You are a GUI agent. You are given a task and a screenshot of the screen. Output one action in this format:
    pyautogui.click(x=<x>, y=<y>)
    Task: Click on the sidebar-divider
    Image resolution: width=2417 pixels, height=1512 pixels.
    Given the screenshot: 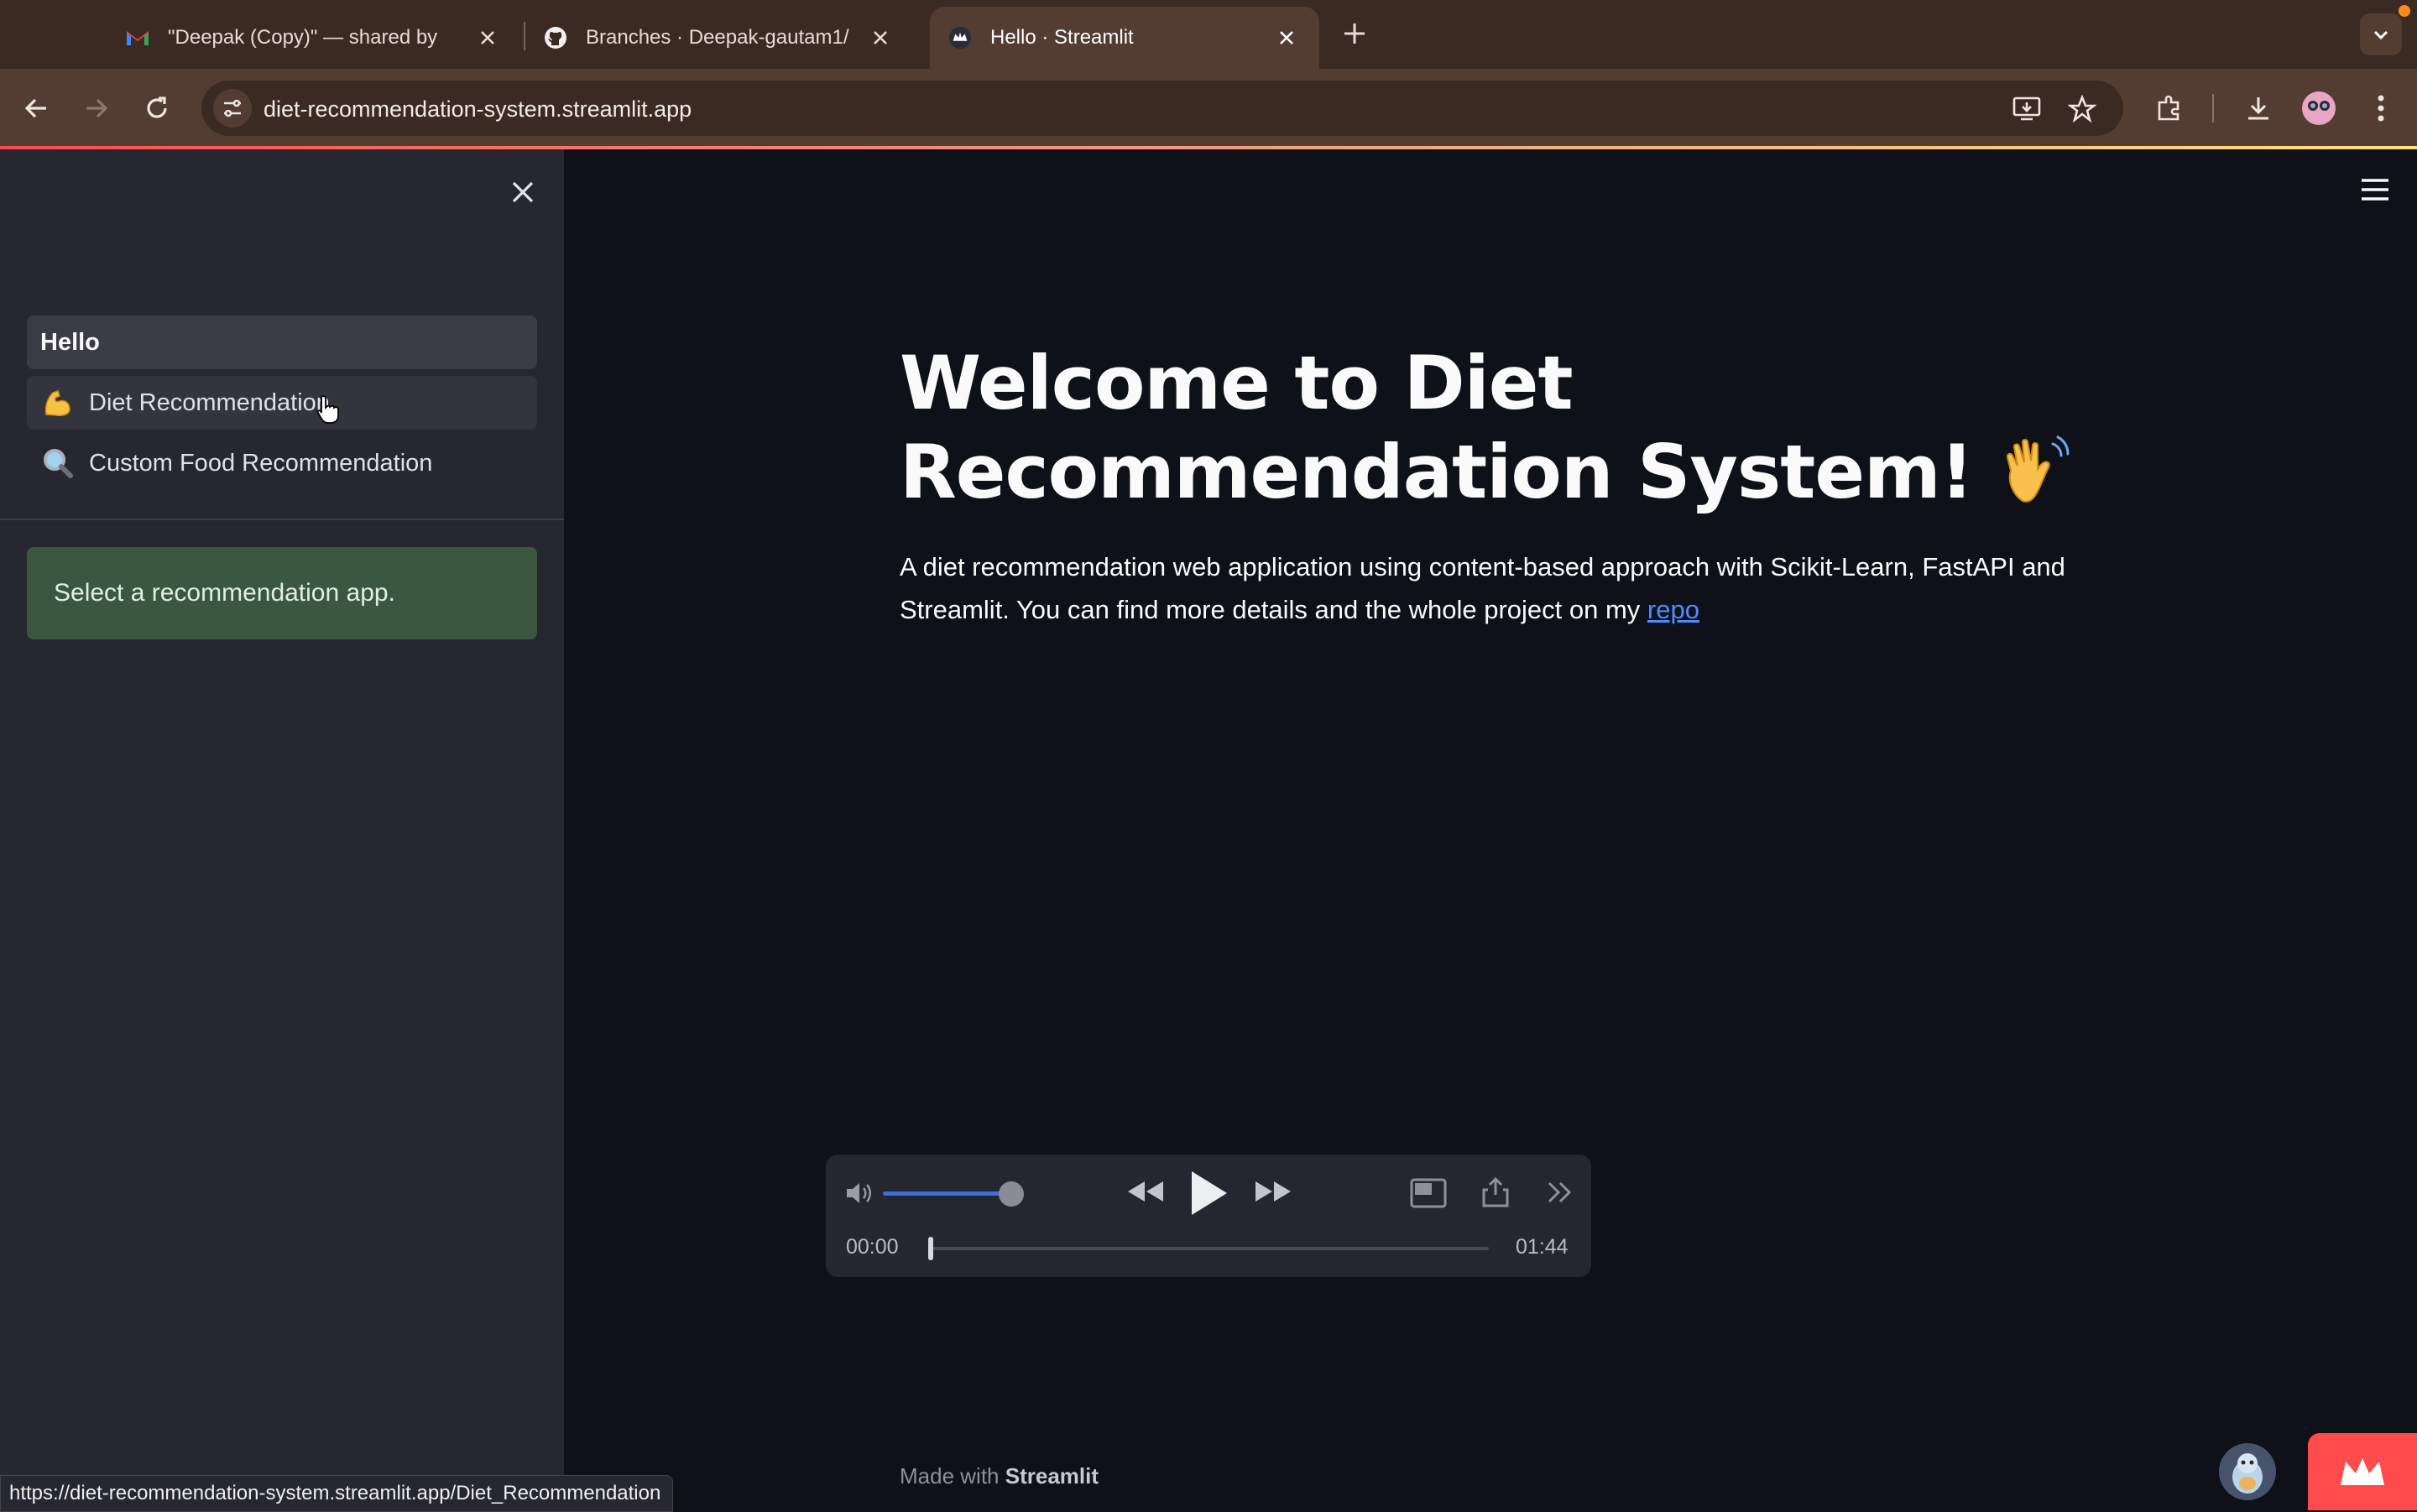 What is the action you would take?
    pyautogui.click(x=282, y=519)
    